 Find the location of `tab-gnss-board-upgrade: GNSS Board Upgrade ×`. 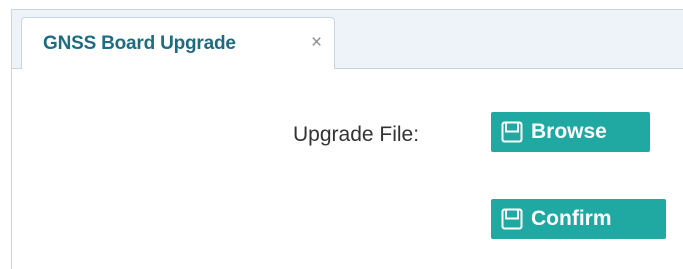

tab-gnss-board-upgrade: GNSS Board Upgrade × is located at coordinates (178, 43).